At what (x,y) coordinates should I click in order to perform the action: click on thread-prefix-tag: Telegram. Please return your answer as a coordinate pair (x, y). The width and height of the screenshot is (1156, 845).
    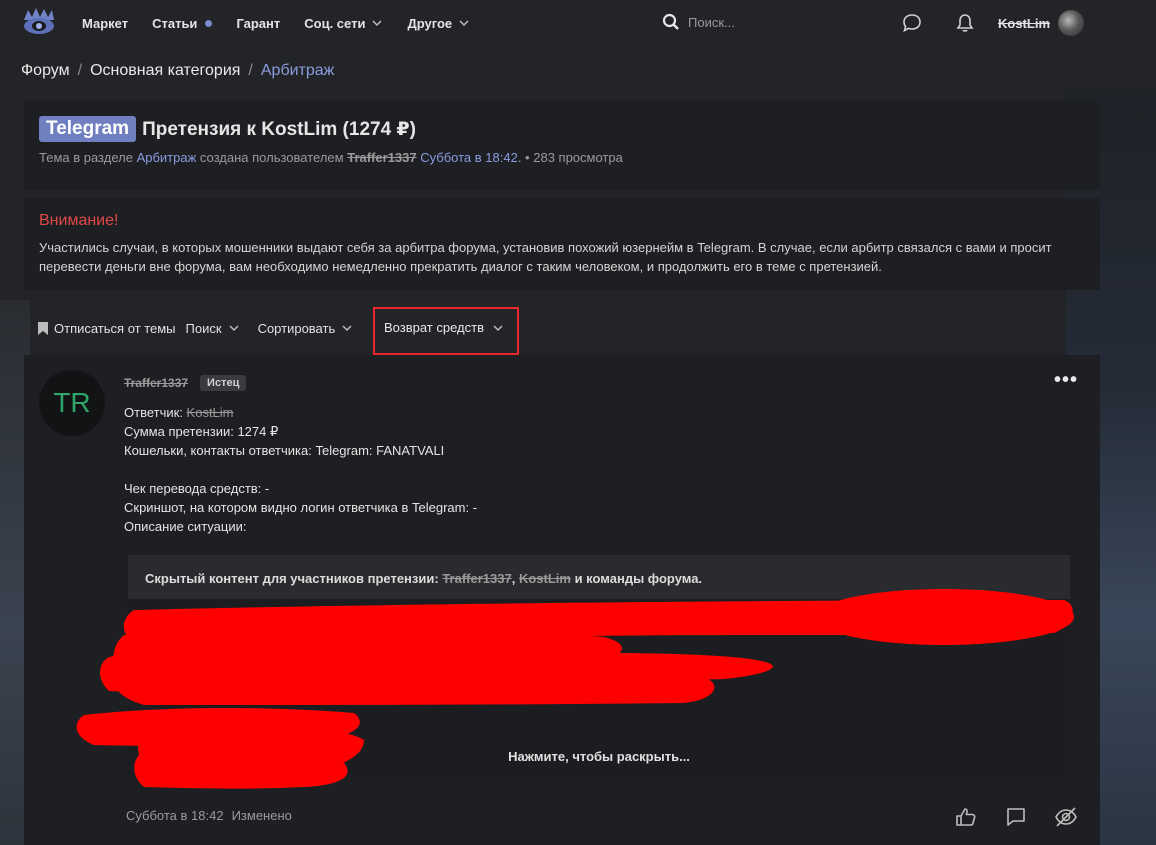
    Looking at the image, I should click on (88, 129).